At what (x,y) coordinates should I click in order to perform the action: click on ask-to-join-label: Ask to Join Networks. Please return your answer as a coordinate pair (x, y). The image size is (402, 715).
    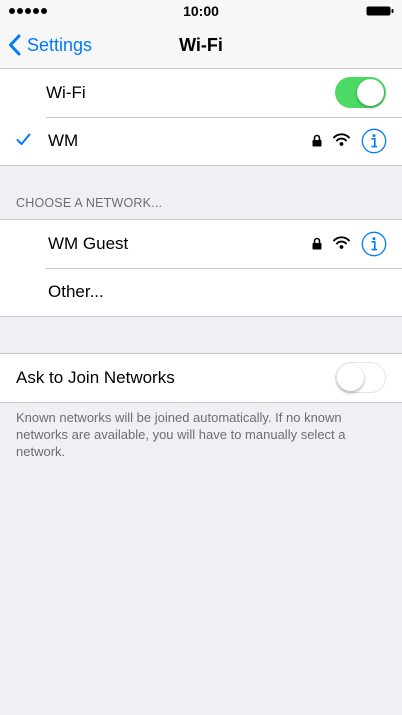
    Looking at the image, I should click on (95, 377).